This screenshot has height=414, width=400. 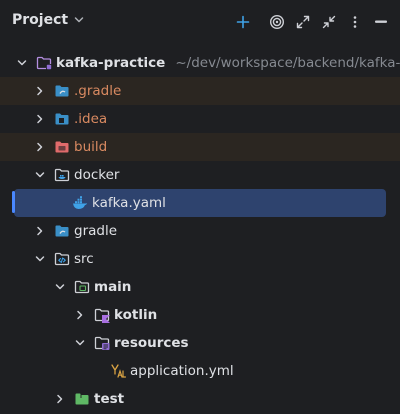 What do you see at coordinates (136, 315) in the screenshot?
I see `tree-node-label: kotlin` at bounding box center [136, 315].